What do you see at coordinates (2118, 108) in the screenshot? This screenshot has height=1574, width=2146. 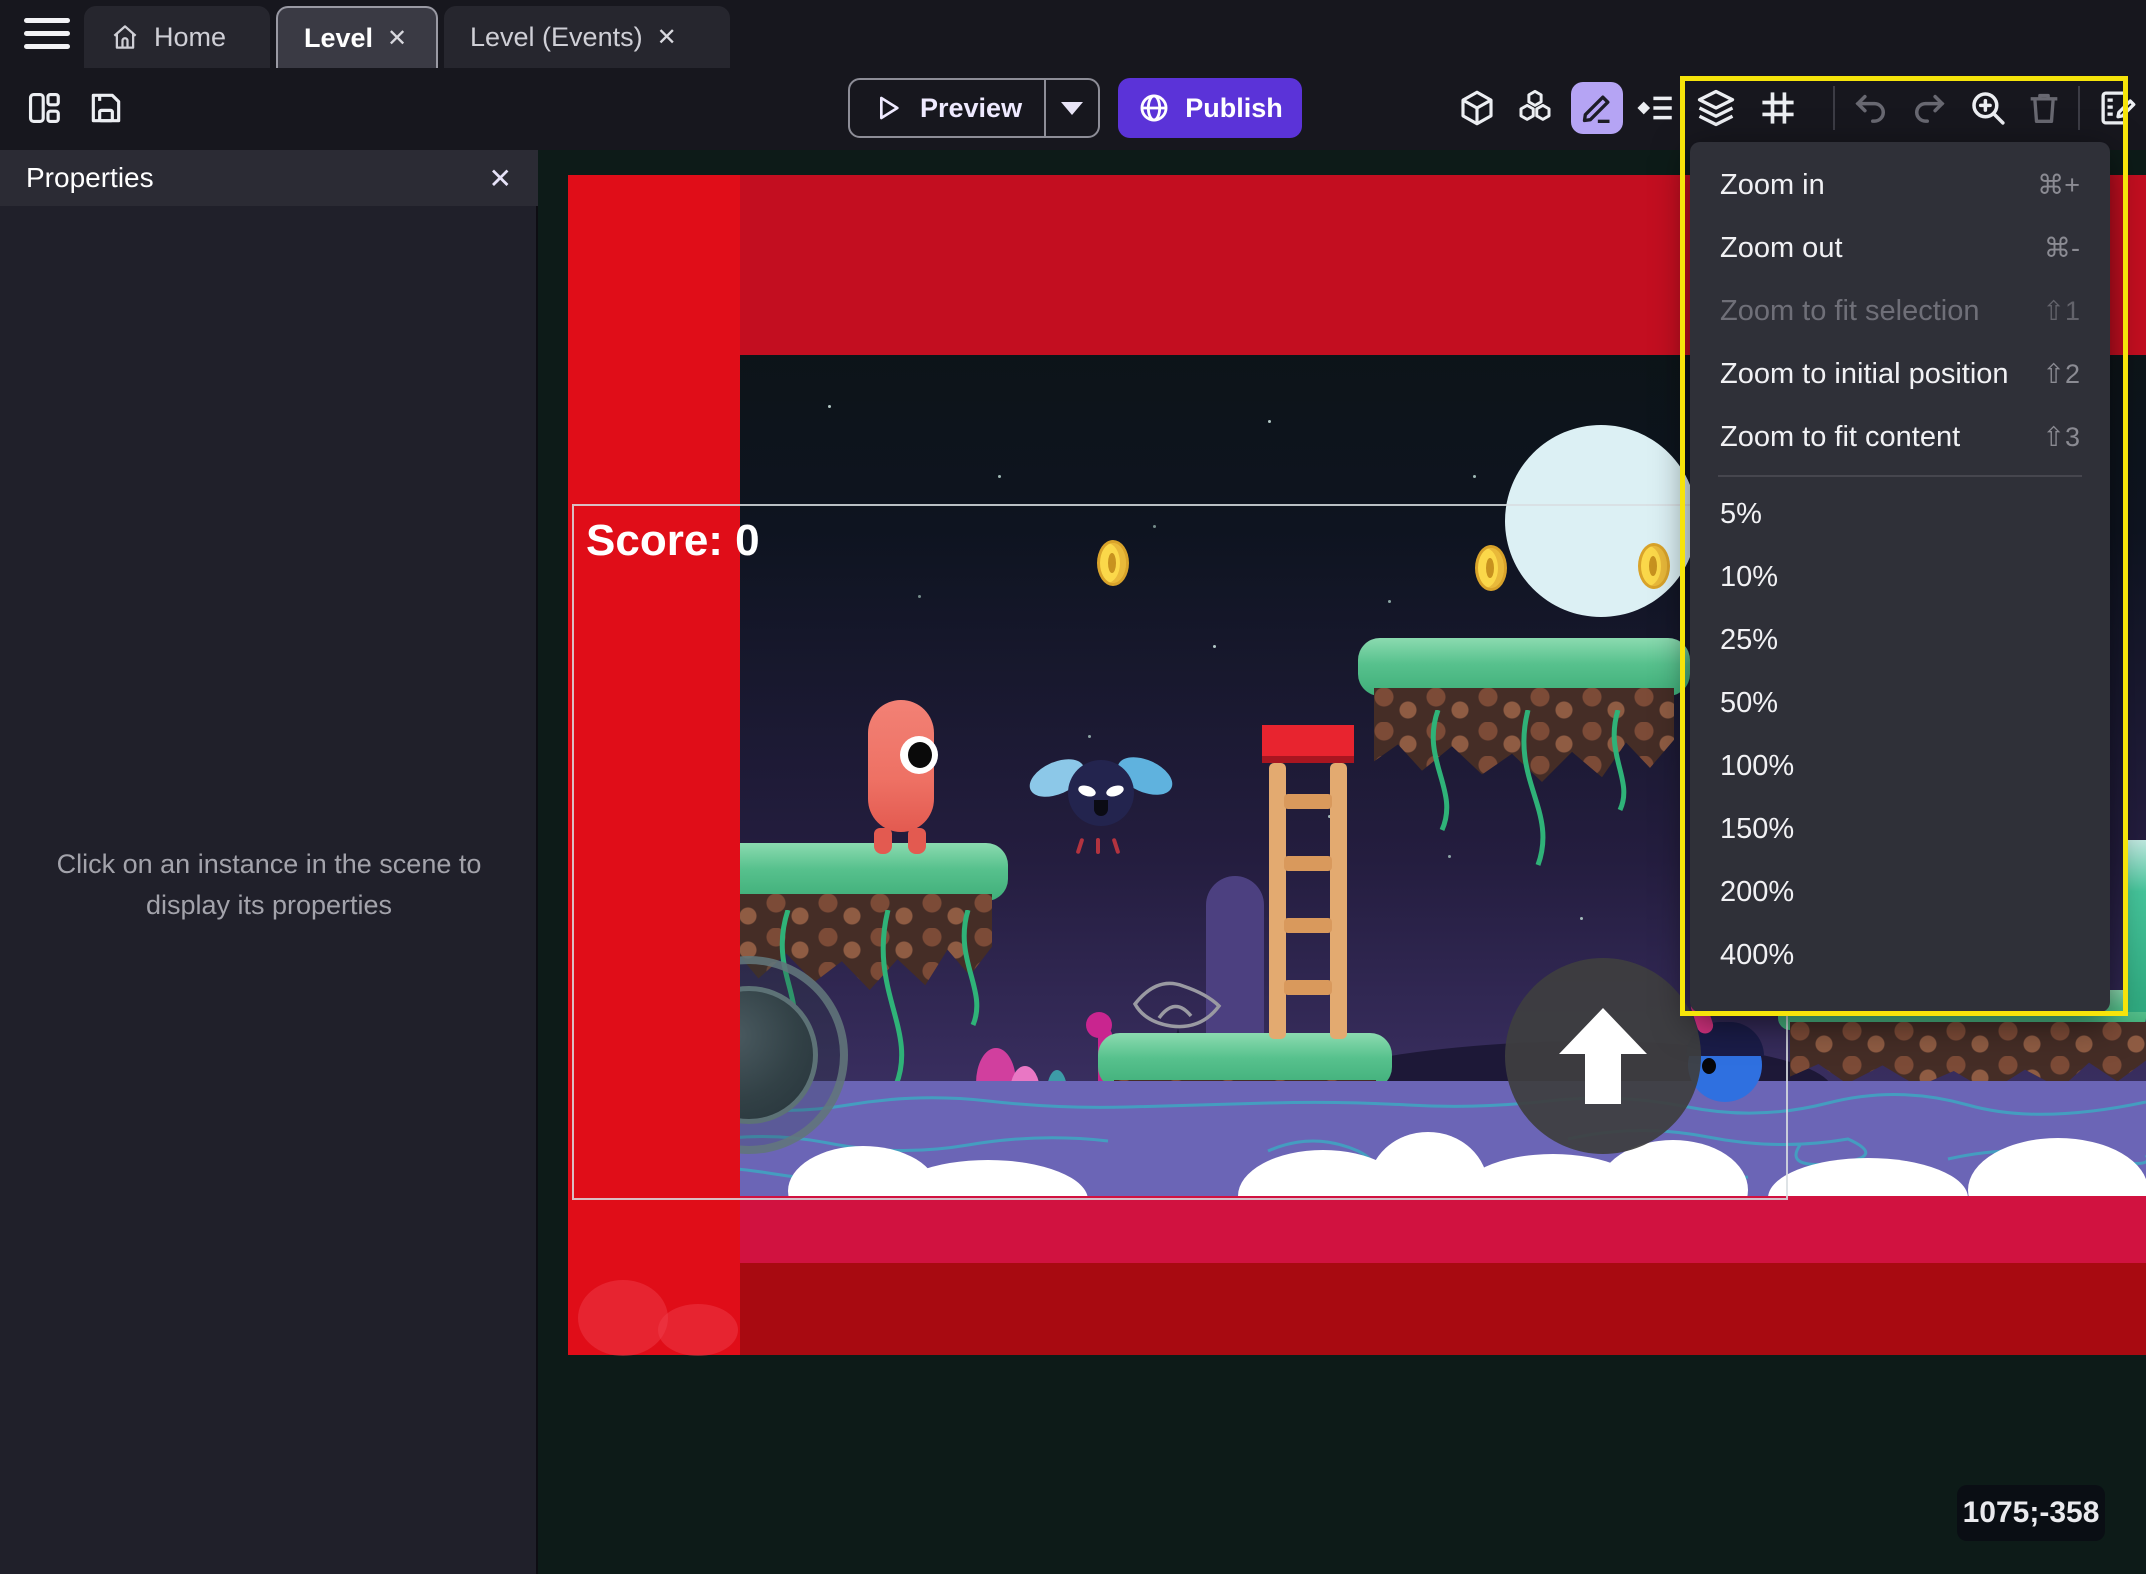 I see `scene-notes-icon` at bounding box center [2118, 108].